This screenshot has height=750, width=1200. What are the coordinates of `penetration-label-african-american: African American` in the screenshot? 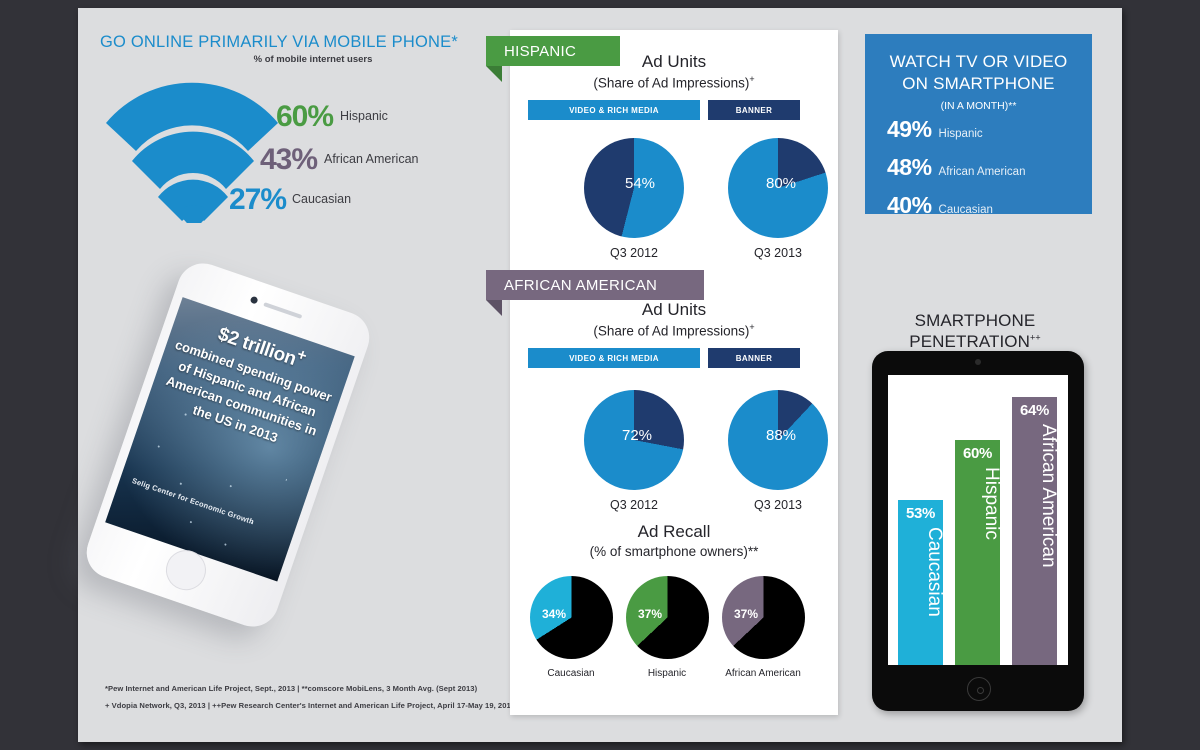 It's located at (1048, 496).